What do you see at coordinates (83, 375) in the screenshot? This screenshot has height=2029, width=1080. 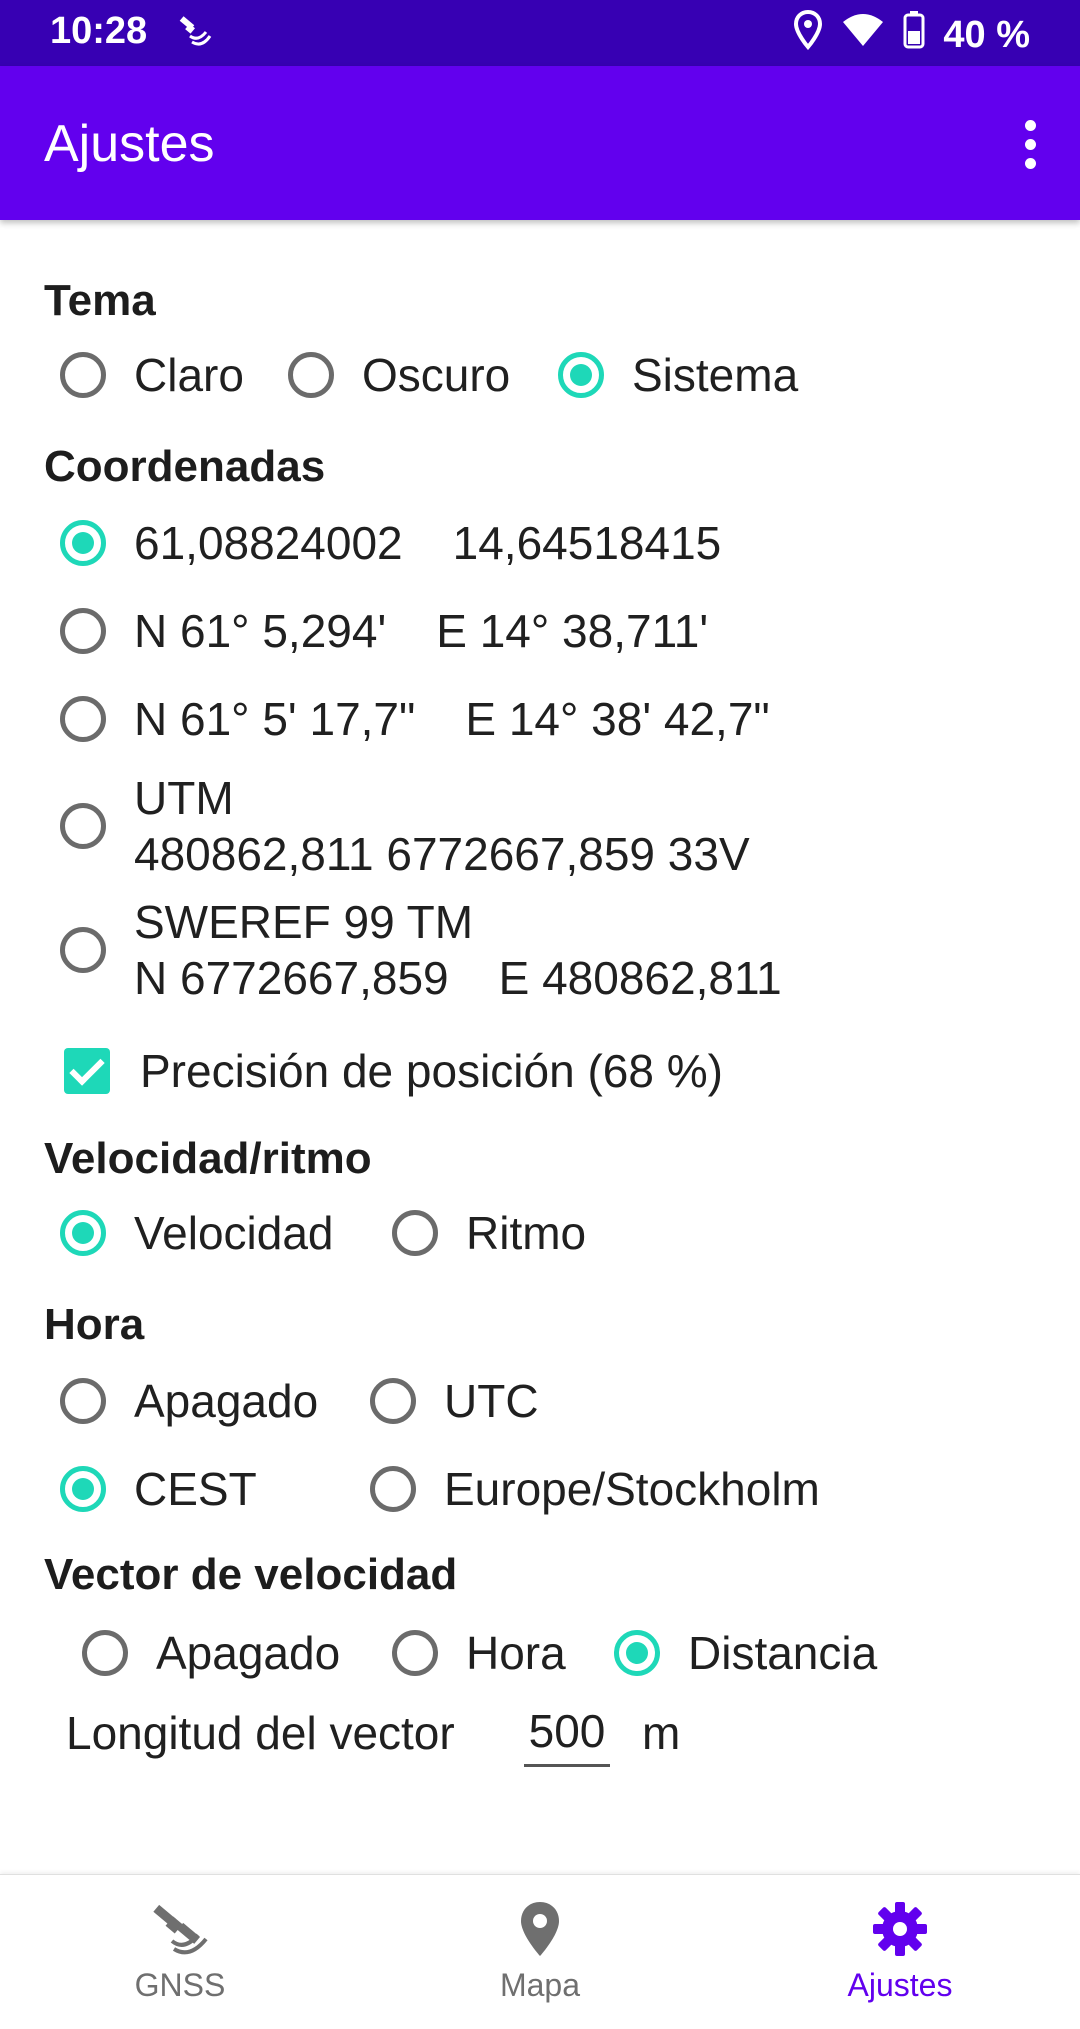 I see `radio-claro` at bounding box center [83, 375].